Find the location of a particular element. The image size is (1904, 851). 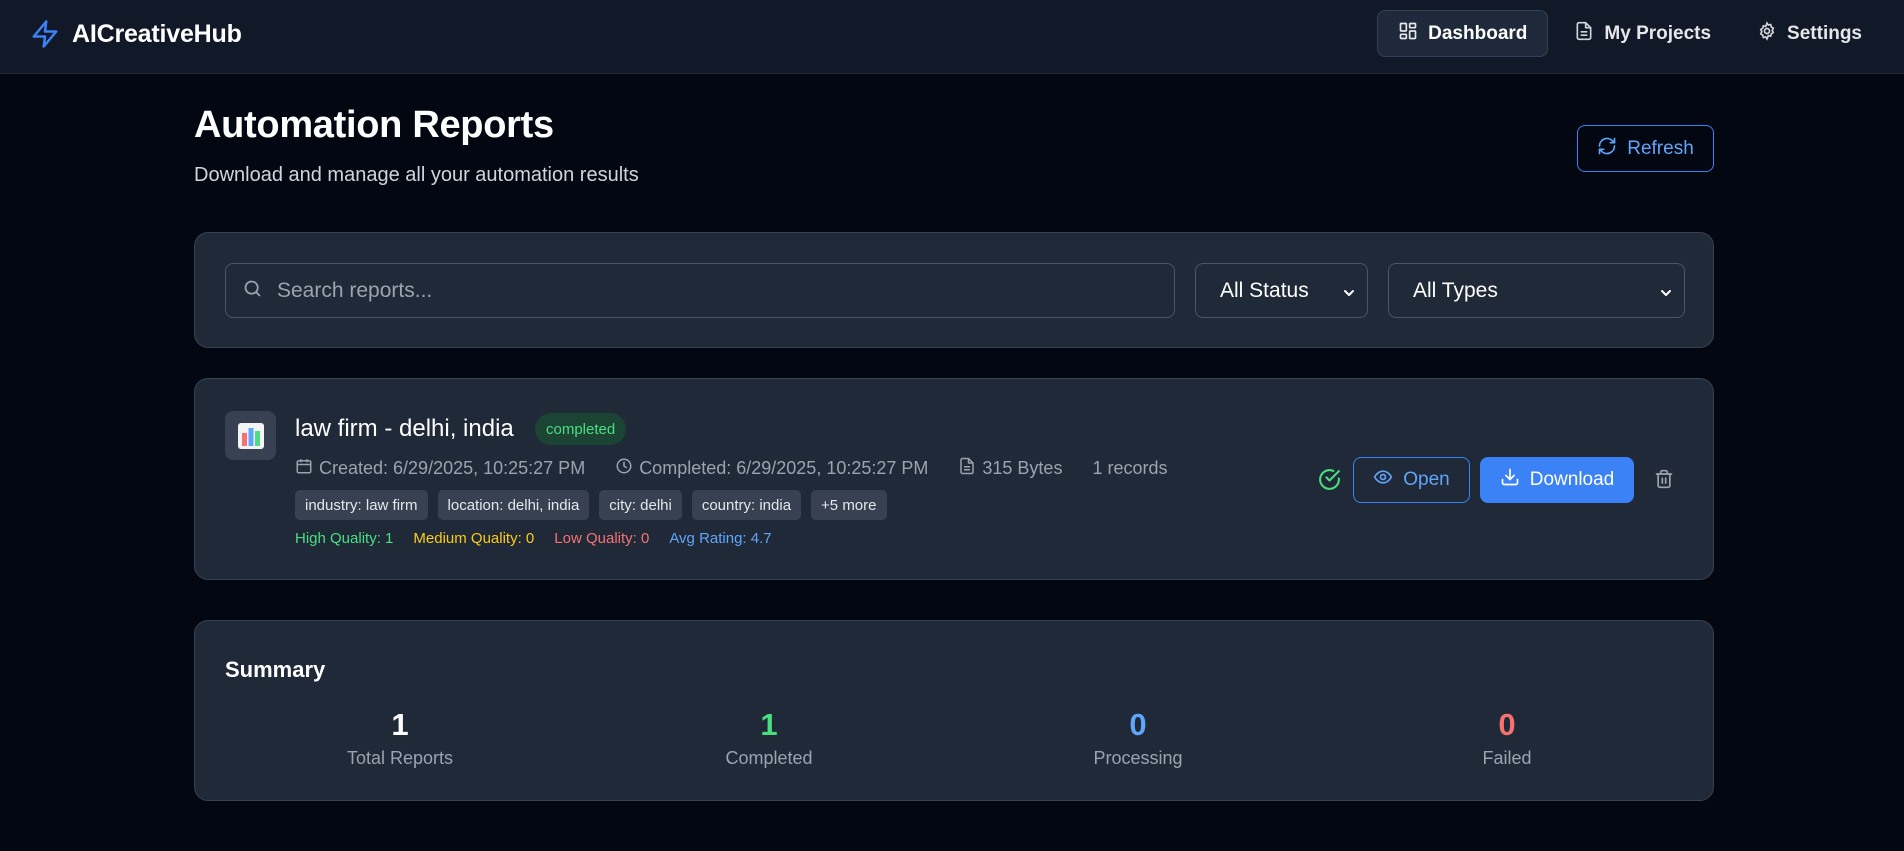

refresh-label: Refresh is located at coordinates (1660, 148).